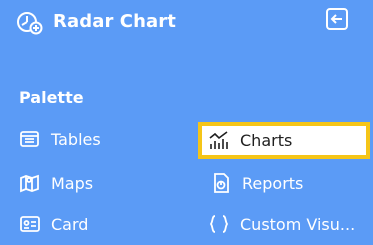  I want to click on palette-item-label: Reports, so click(273, 183).